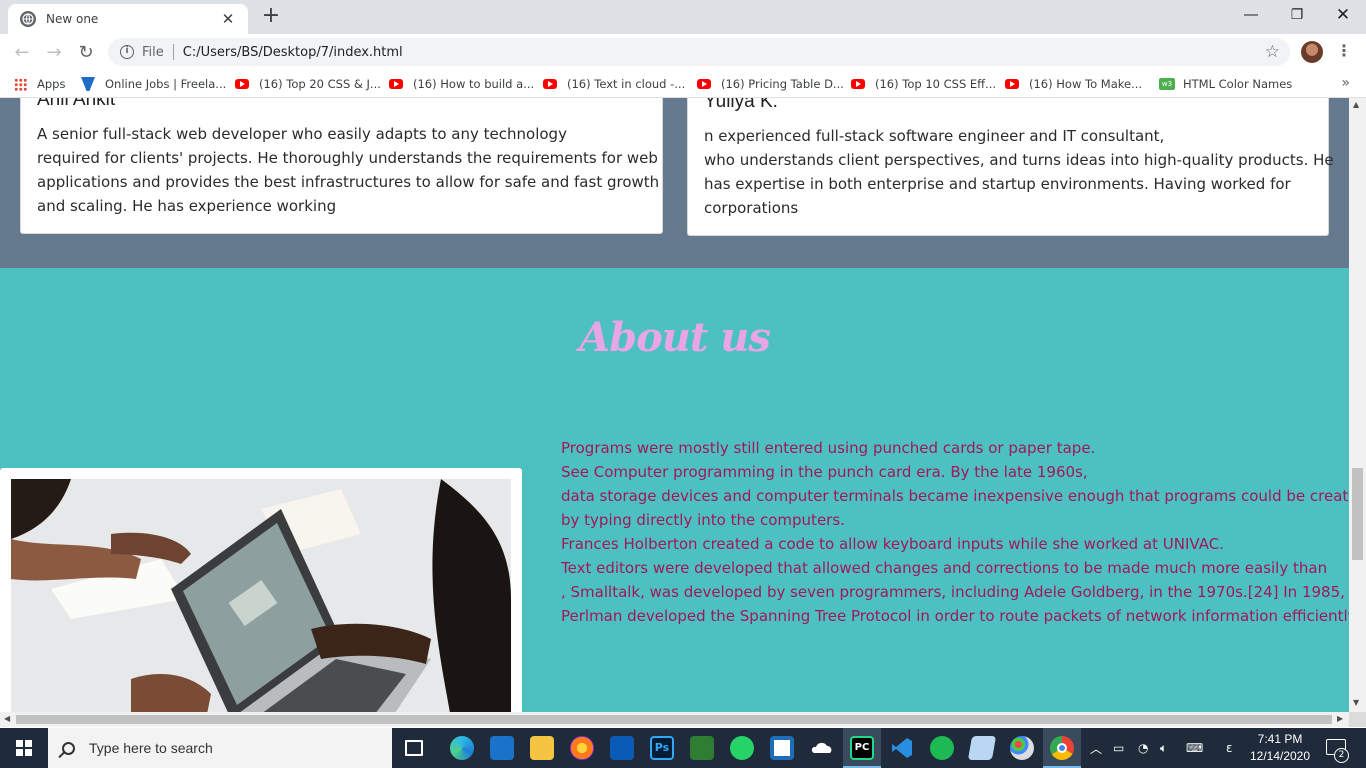 This screenshot has width=1366, height=768. I want to click on browser-tab: New one ✕, so click(128, 19).